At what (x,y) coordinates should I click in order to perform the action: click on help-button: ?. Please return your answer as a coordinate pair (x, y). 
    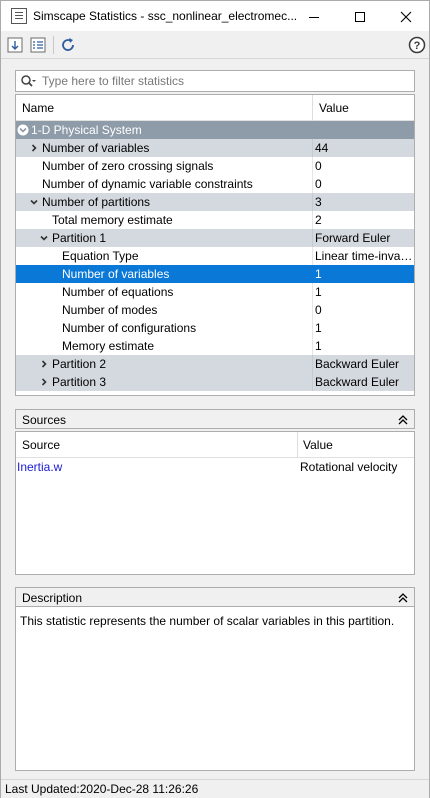
    Looking at the image, I should click on (417, 45).